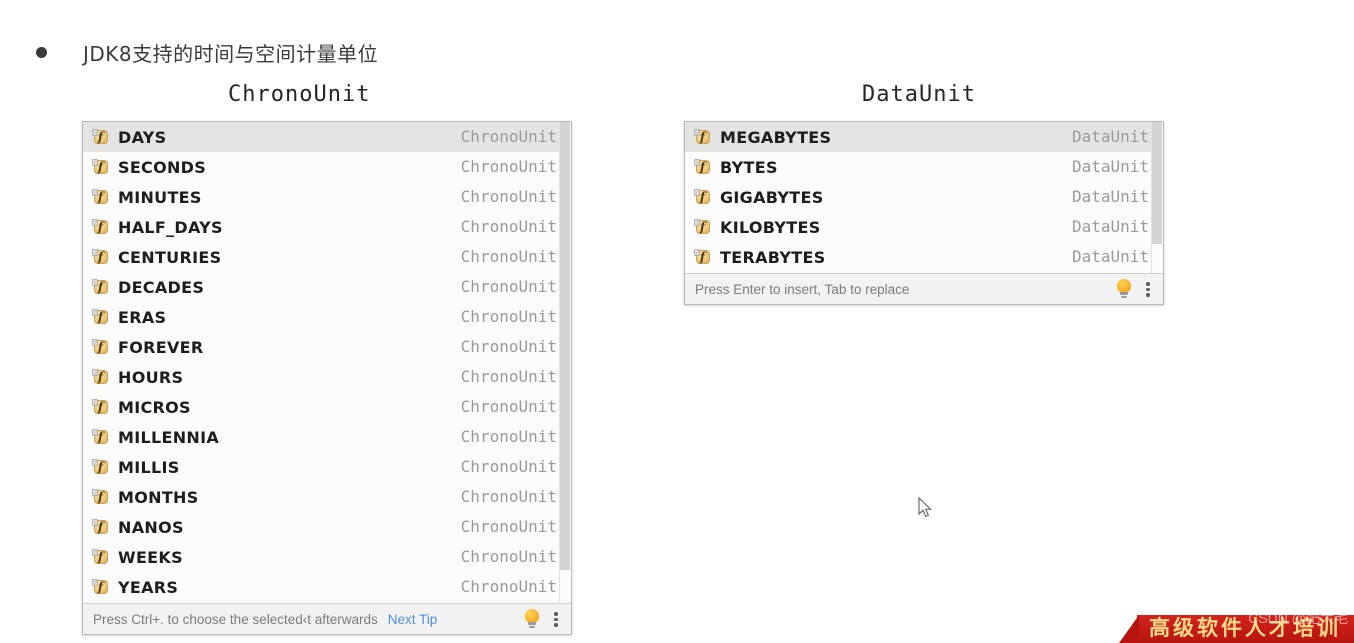 This screenshot has width=1354, height=643. What do you see at coordinates (327, 497) in the screenshot?
I see `completion-row: f MONTHS ChronoUnit` at bounding box center [327, 497].